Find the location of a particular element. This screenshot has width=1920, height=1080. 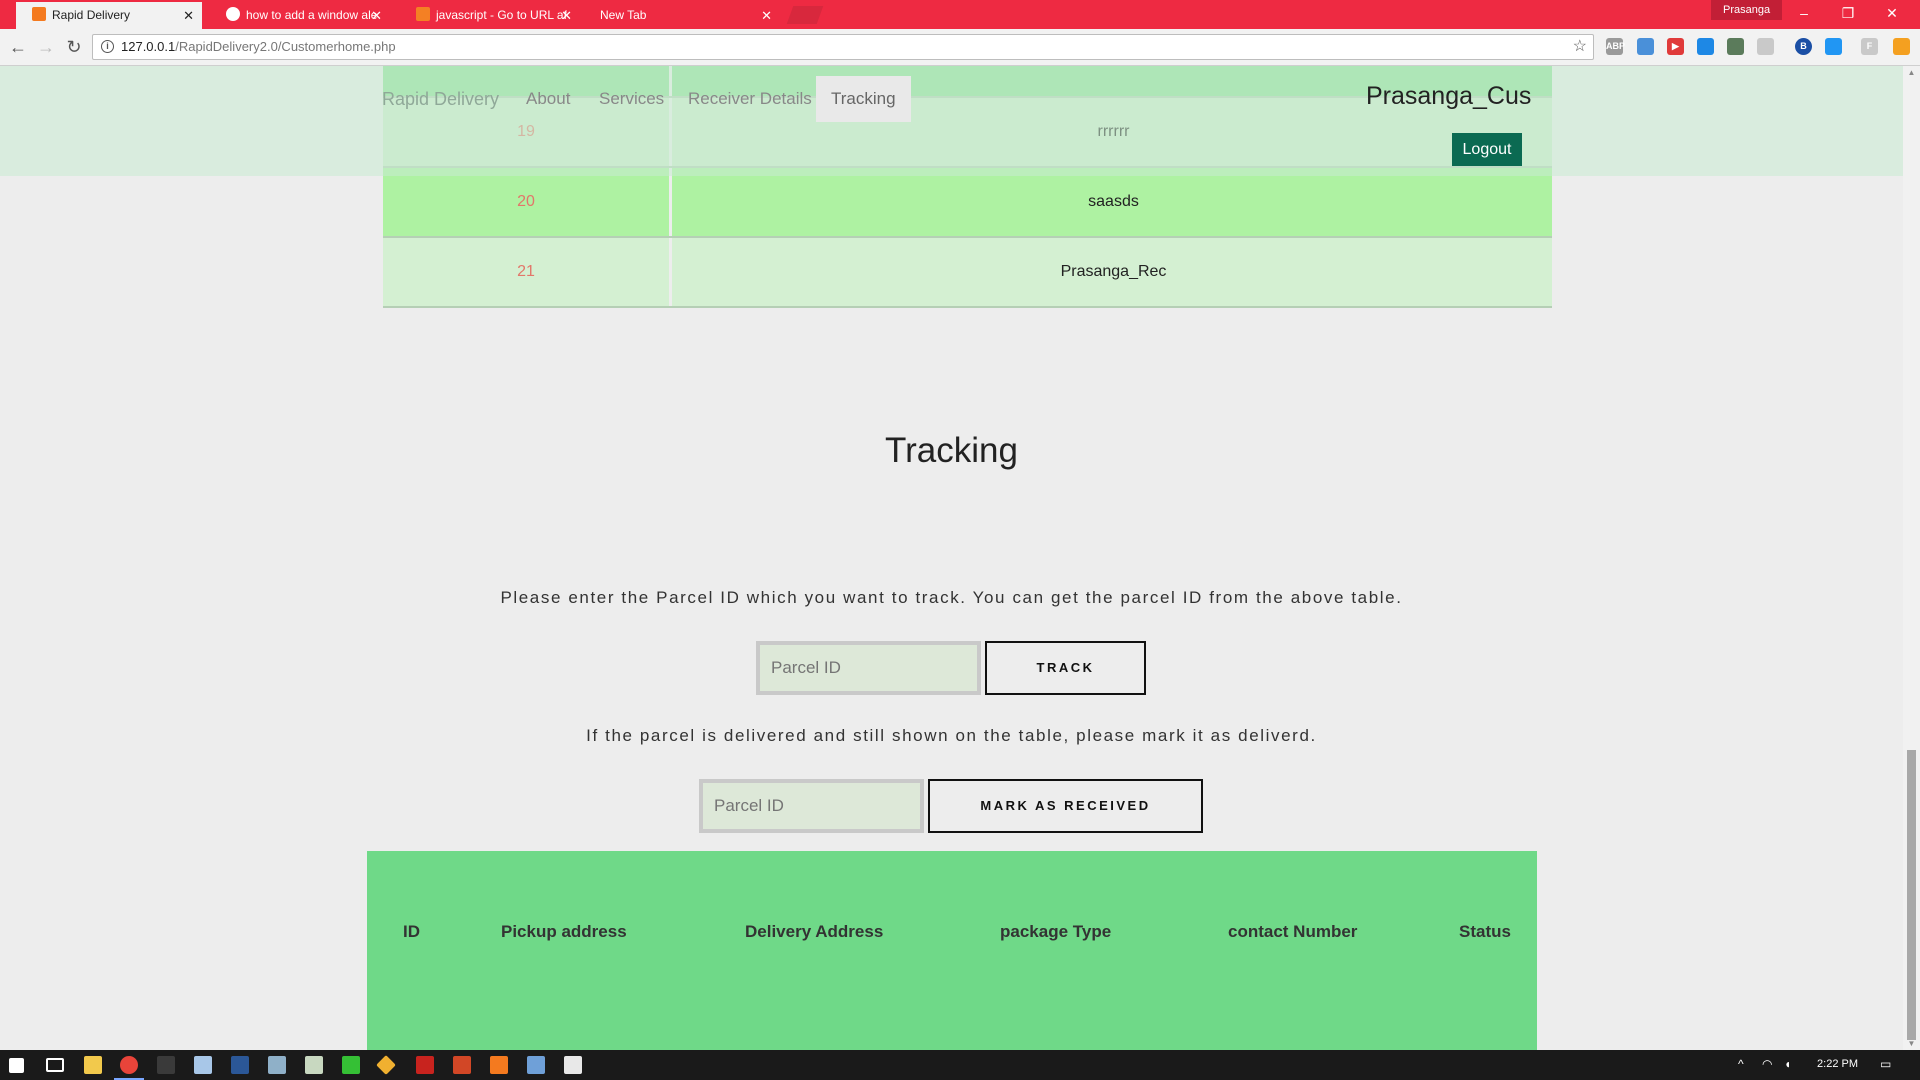

new-tab-button is located at coordinates (805, 15).